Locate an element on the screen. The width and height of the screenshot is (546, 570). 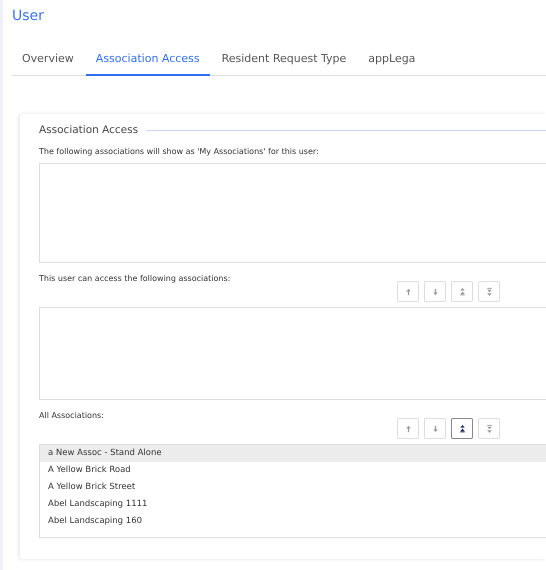
list-item: Abel Landscaping 1111 is located at coordinates (293, 504).